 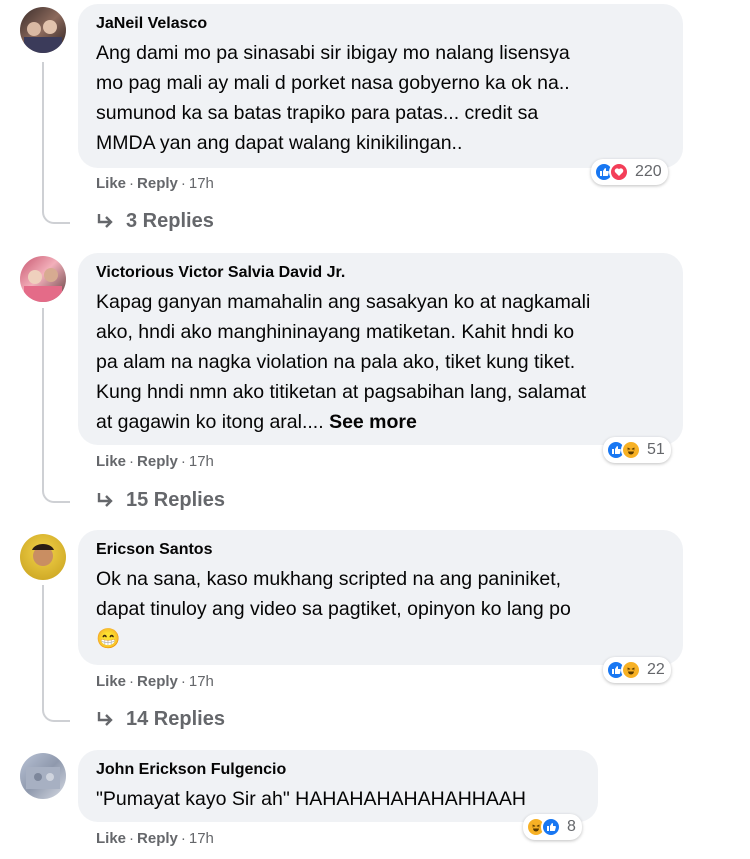 What do you see at coordinates (279, 143) in the screenshot?
I see `comment-line: MMDA yan ang dapat walang kinikilingan..` at bounding box center [279, 143].